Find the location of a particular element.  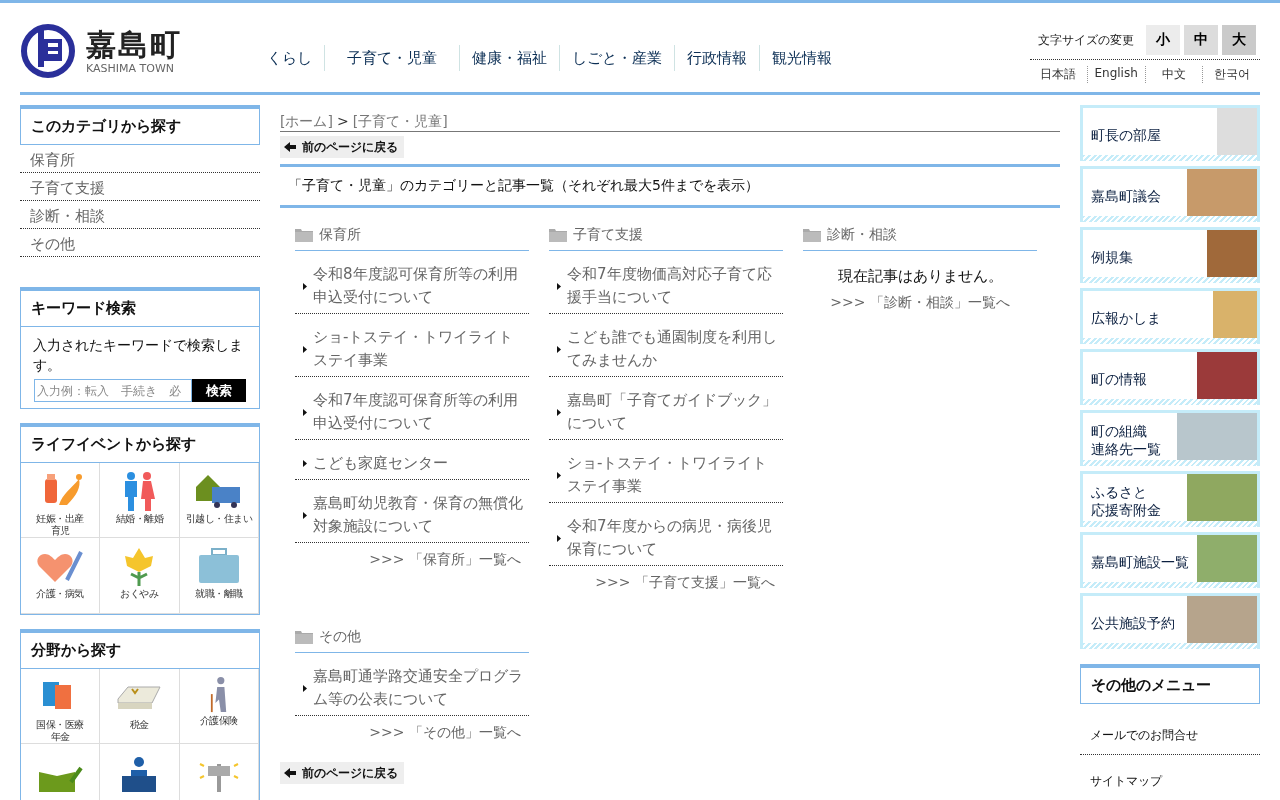

nav-link: 健康・福祉 is located at coordinates (509, 58).